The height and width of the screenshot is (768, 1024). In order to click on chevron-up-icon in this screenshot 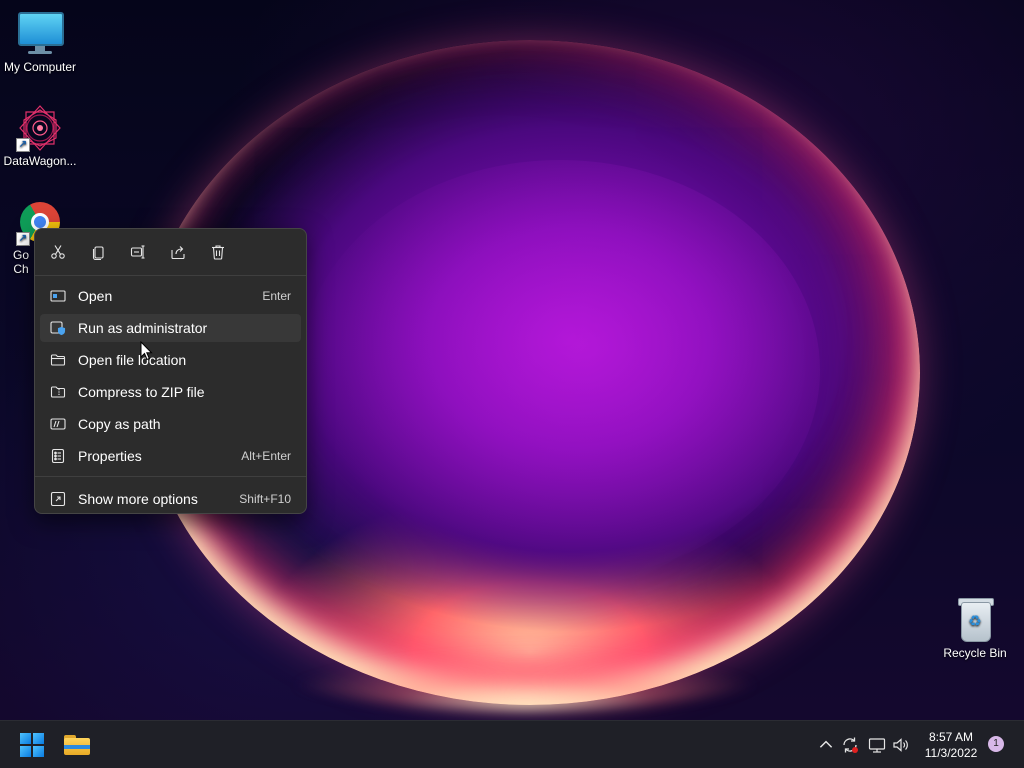, I will do `click(826, 744)`.